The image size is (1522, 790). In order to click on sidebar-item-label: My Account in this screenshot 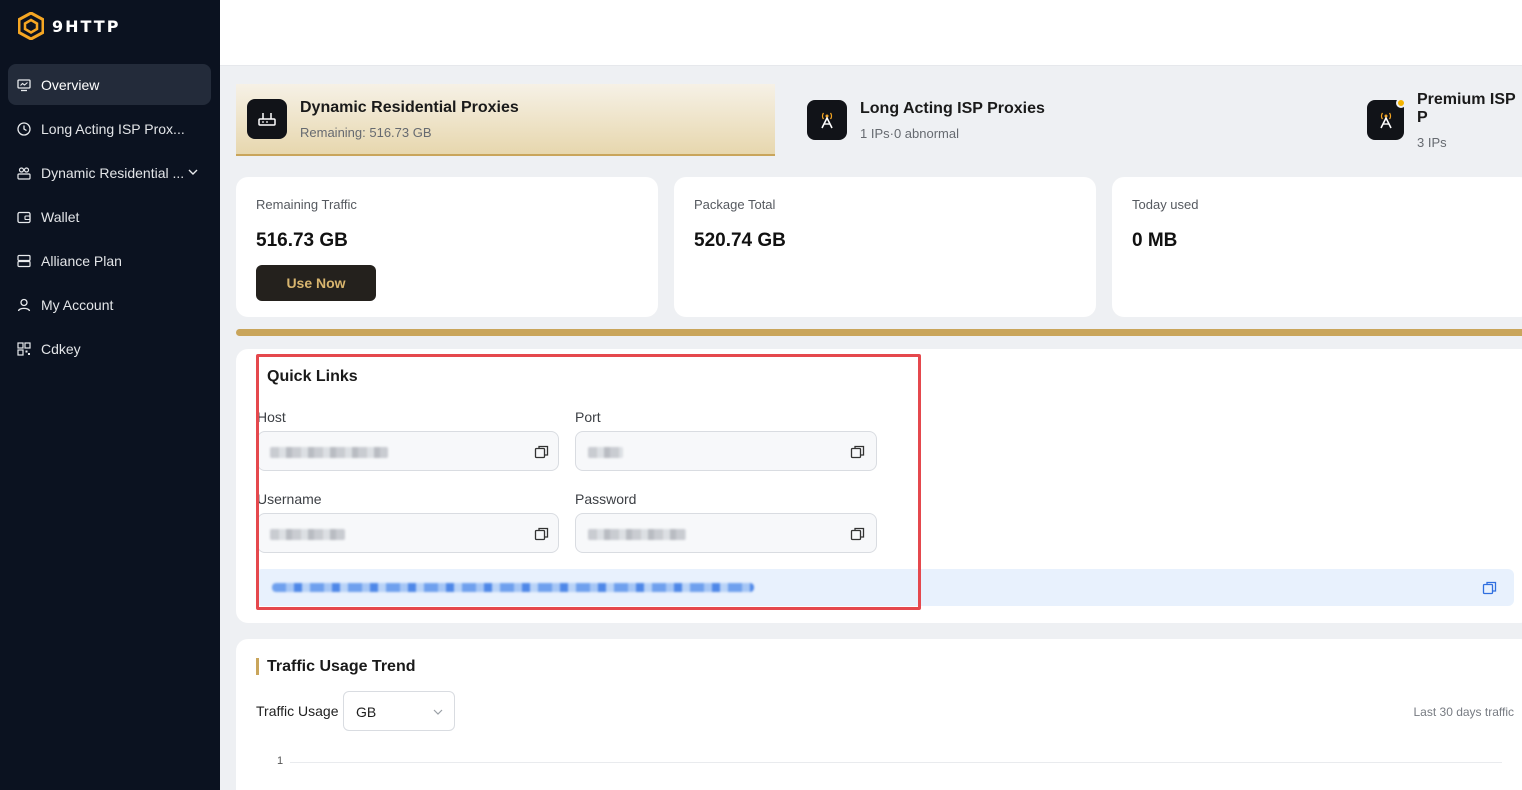, I will do `click(77, 304)`.